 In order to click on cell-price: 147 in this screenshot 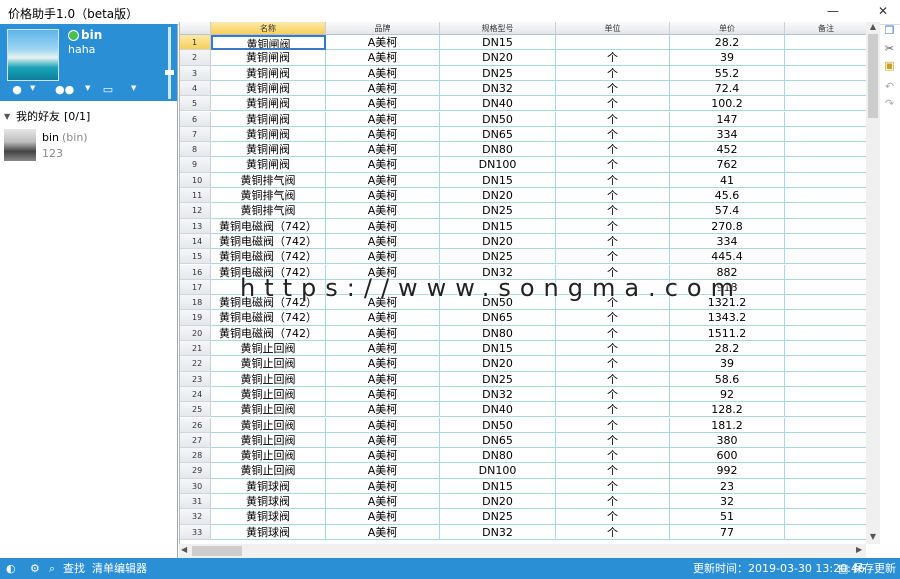, I will do `click(727, 119)`.